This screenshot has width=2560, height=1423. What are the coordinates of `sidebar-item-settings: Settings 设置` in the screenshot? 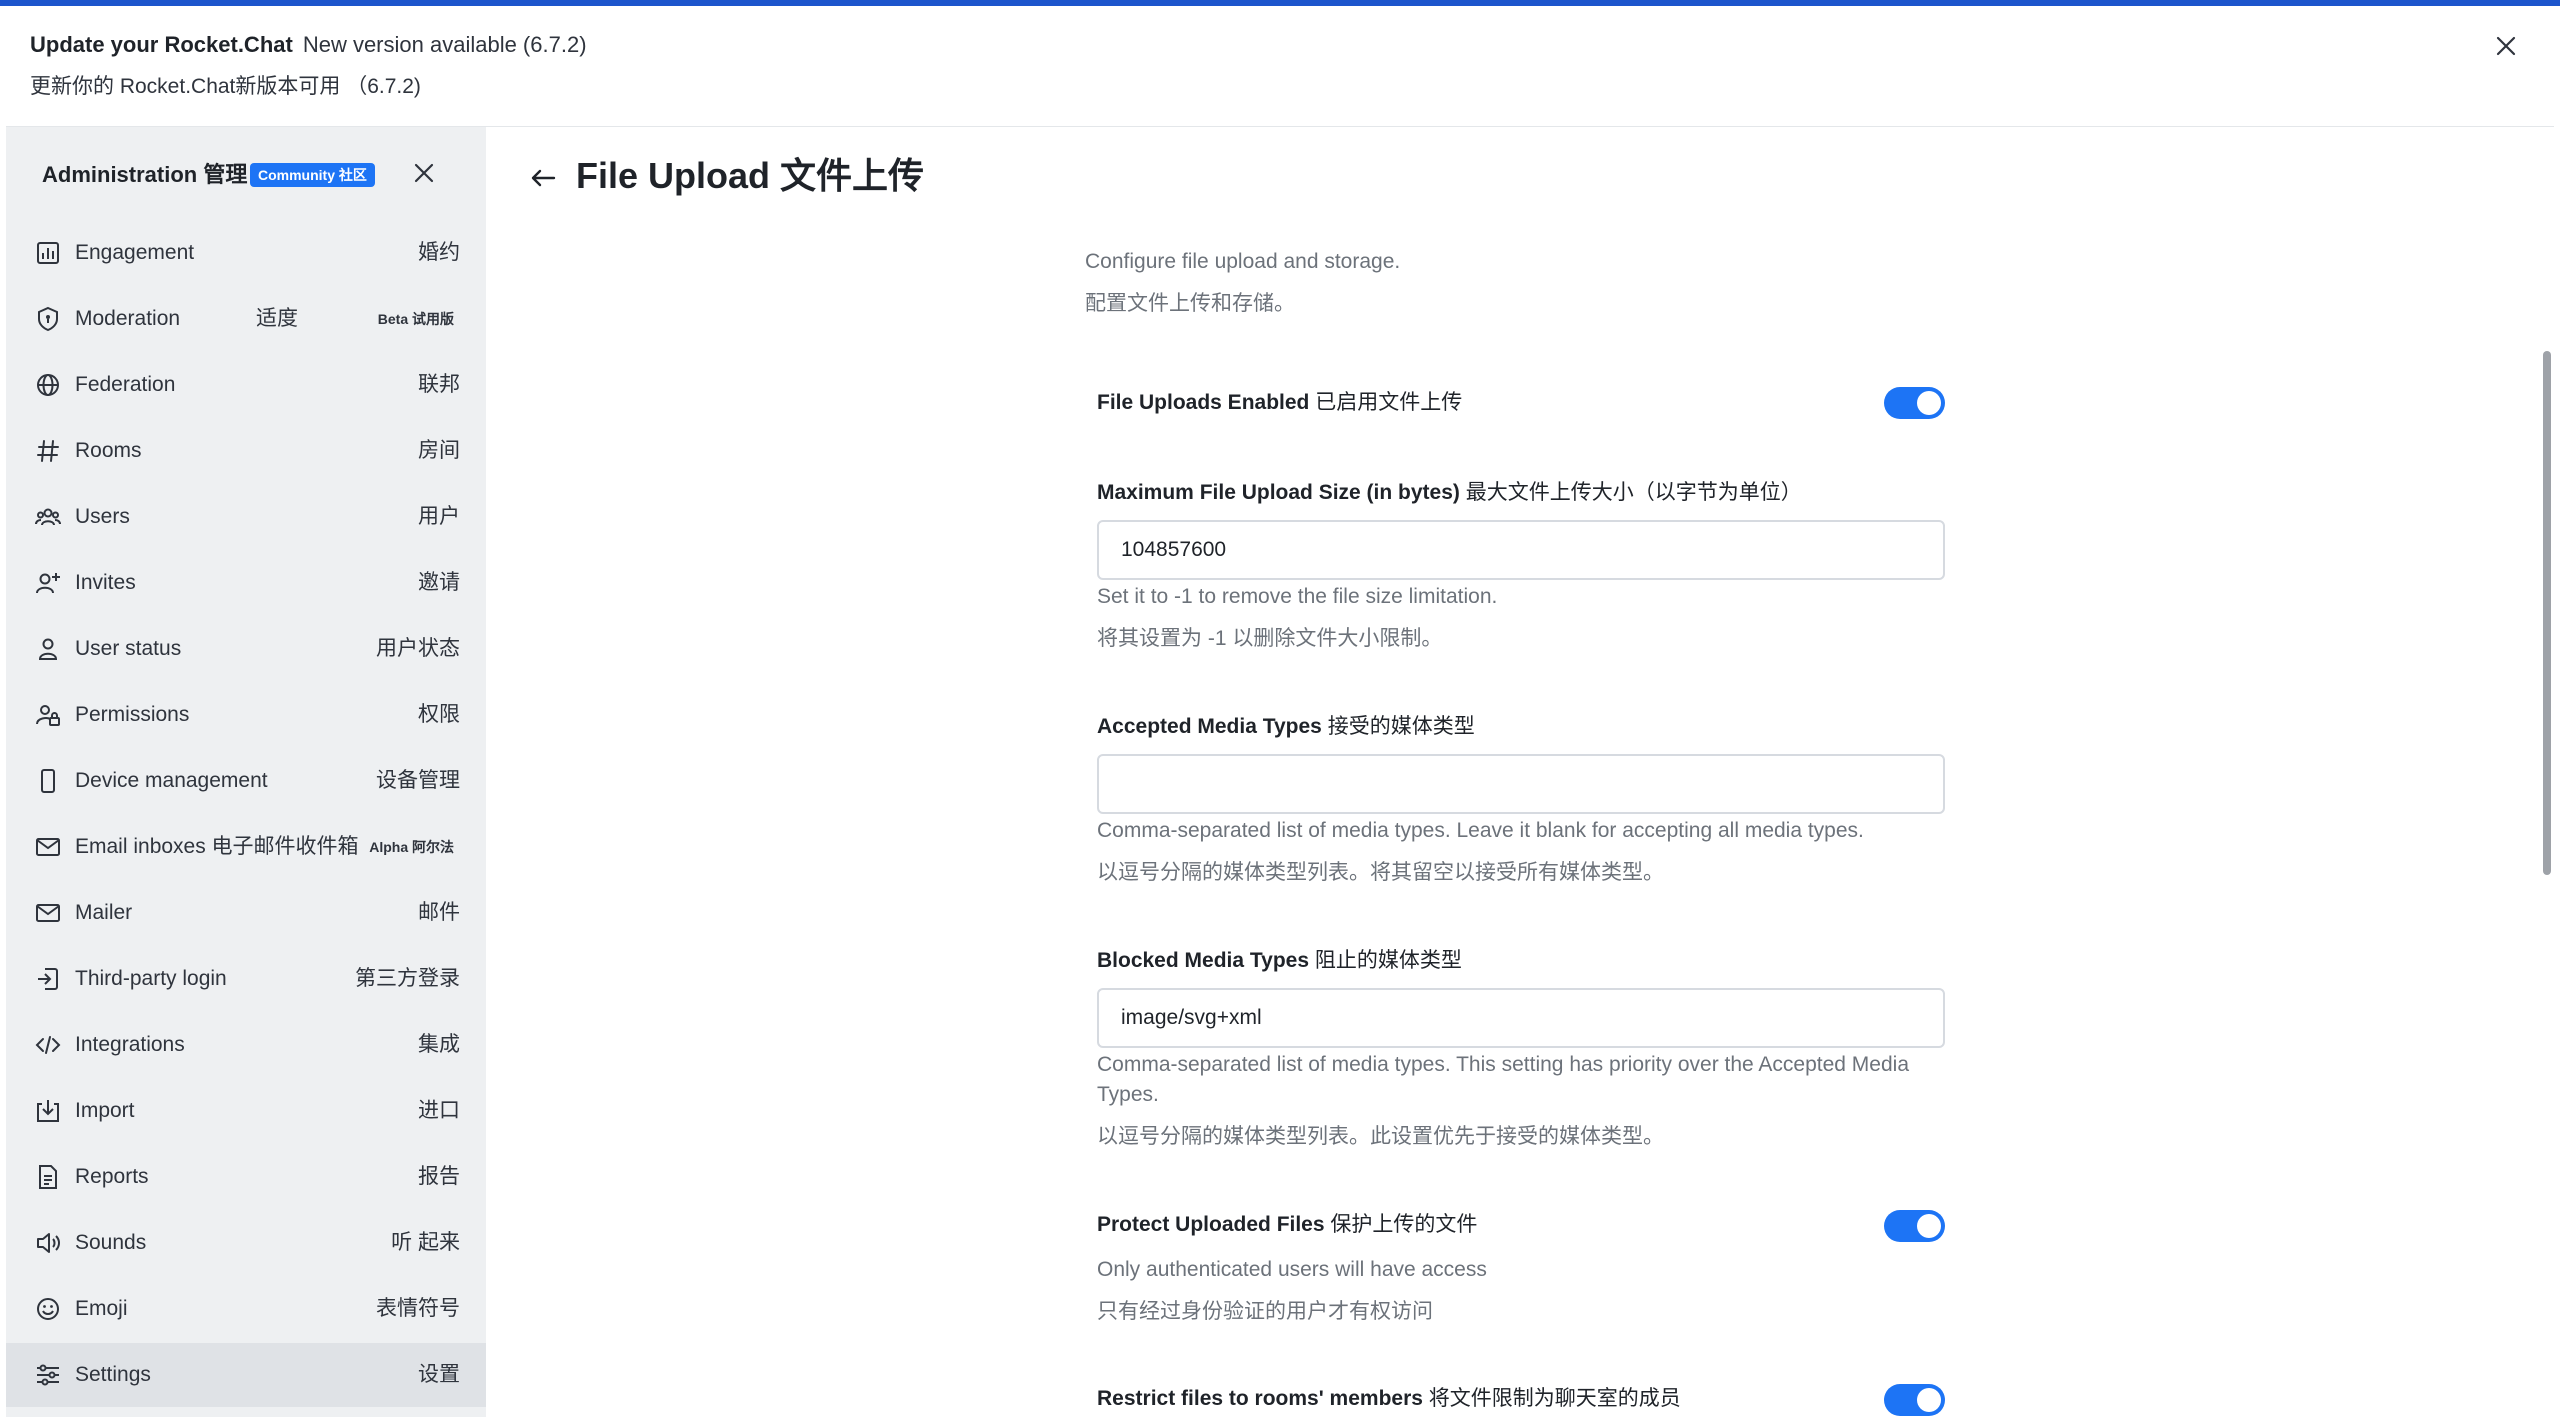 It's located at (246, 1375).